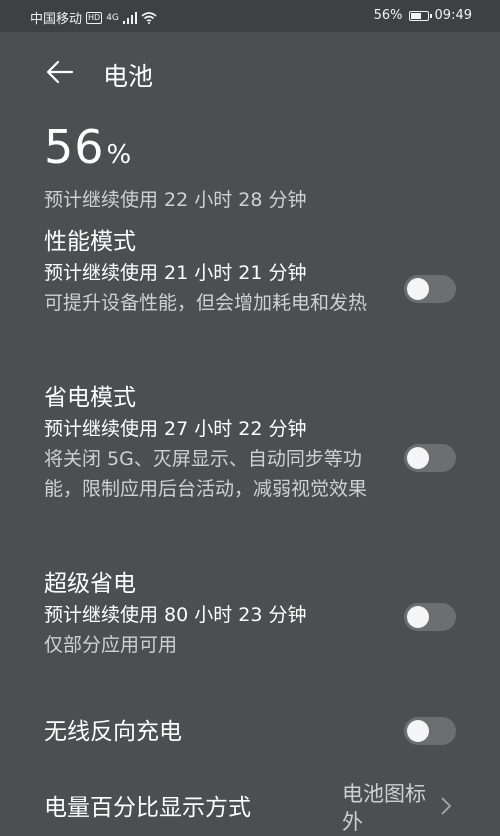  I want to click on status-bar-right: 56% 09:49, so click(423, 15).